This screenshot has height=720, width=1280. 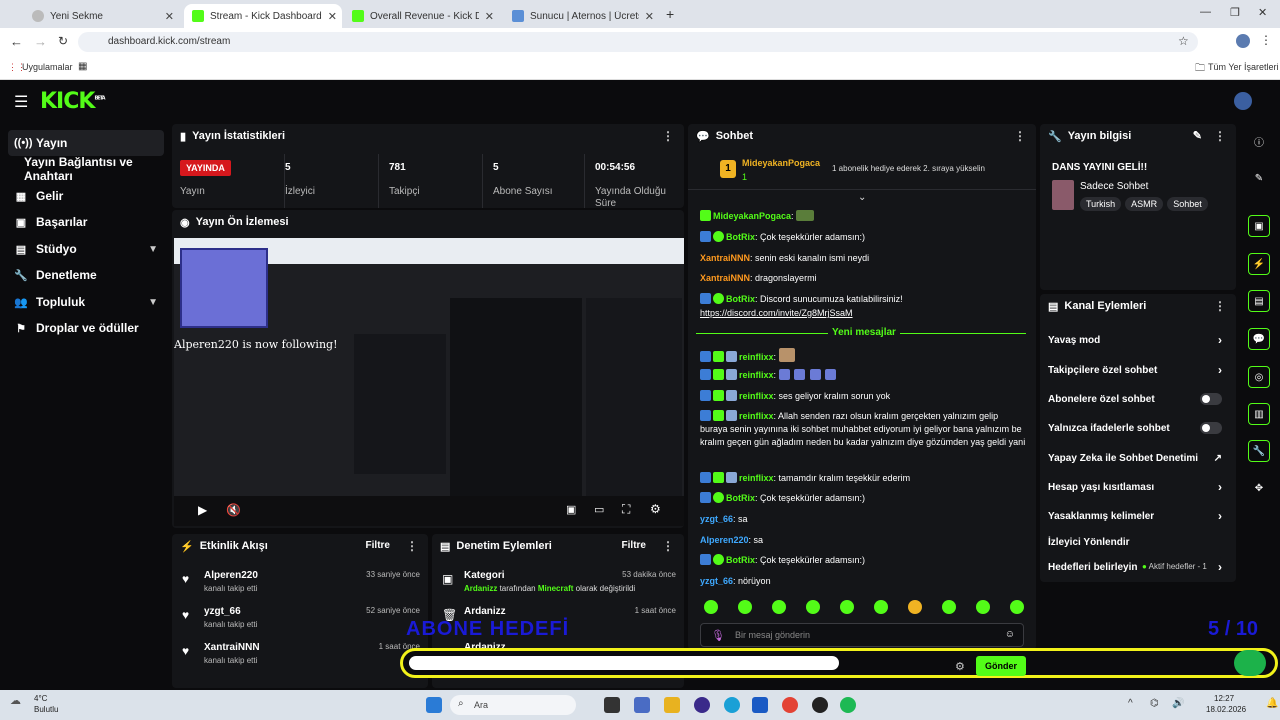 What do you see at coordinates (718, 635) in the screenshot?
I see `microphone-icon: 🎙` at bounding box center [718, 635].